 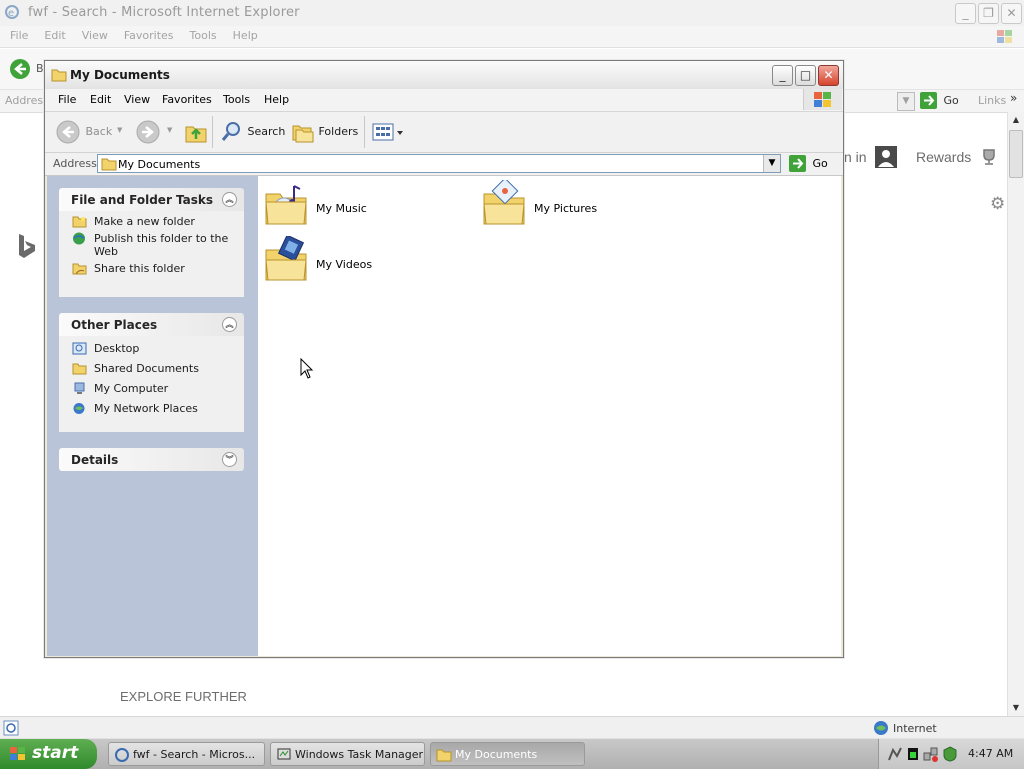 I want to click on address-value: My Documents, so click(x=159, y=164).